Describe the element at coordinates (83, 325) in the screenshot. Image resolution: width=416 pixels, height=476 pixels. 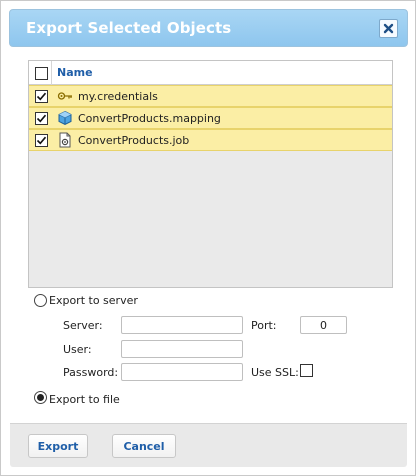
I see `server-label: Server:` at that location.